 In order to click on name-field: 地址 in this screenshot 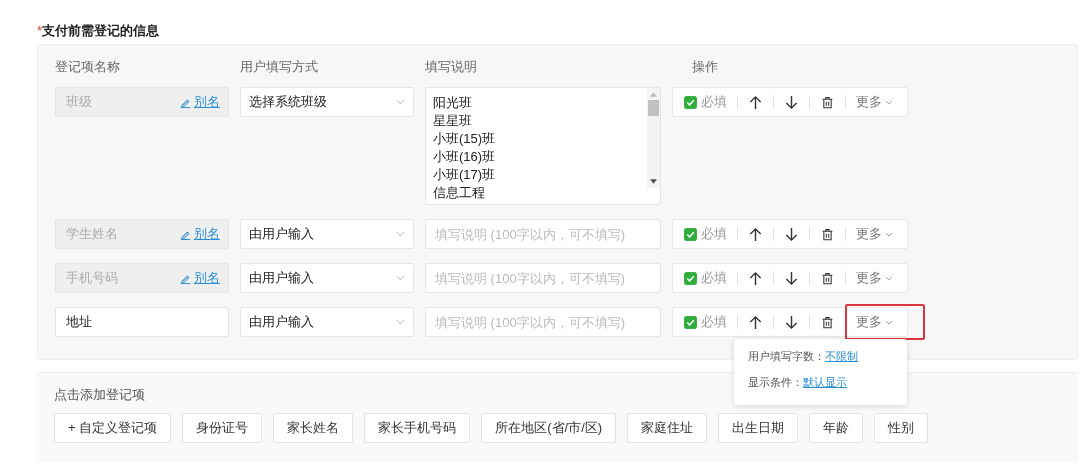, I will do `click(142, 322)`.